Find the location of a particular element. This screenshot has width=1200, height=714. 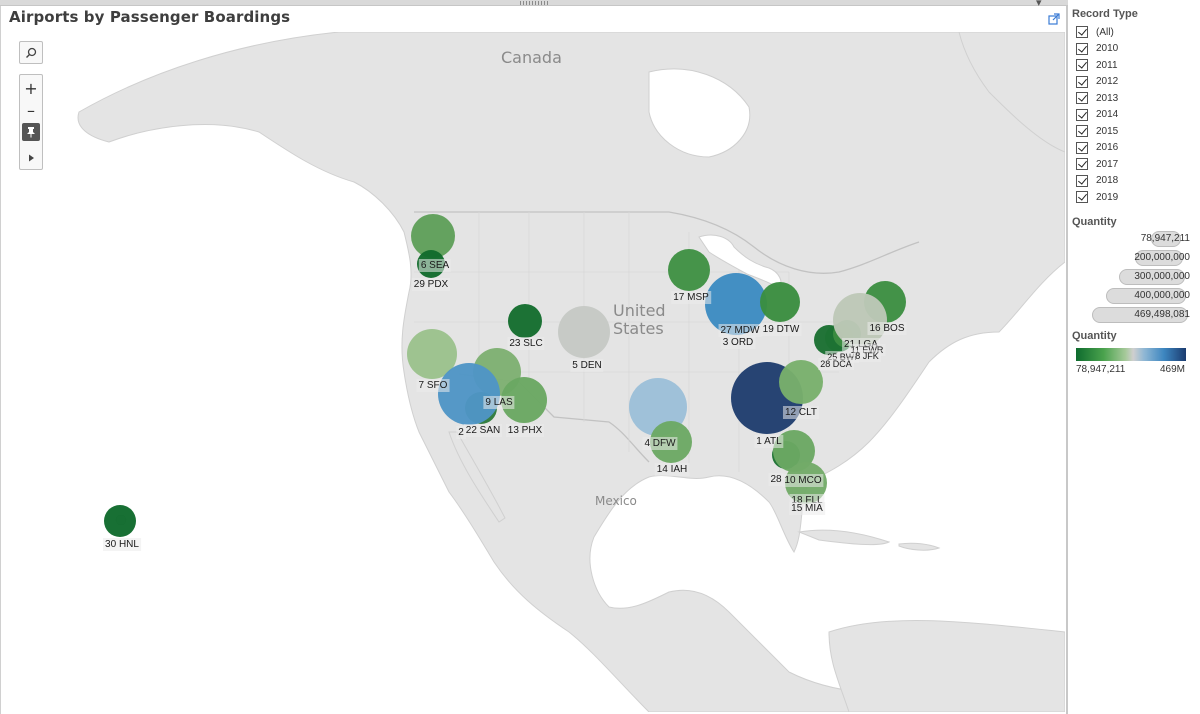

record-type-option-label: 2014 is located at coordinates (1107, 114).